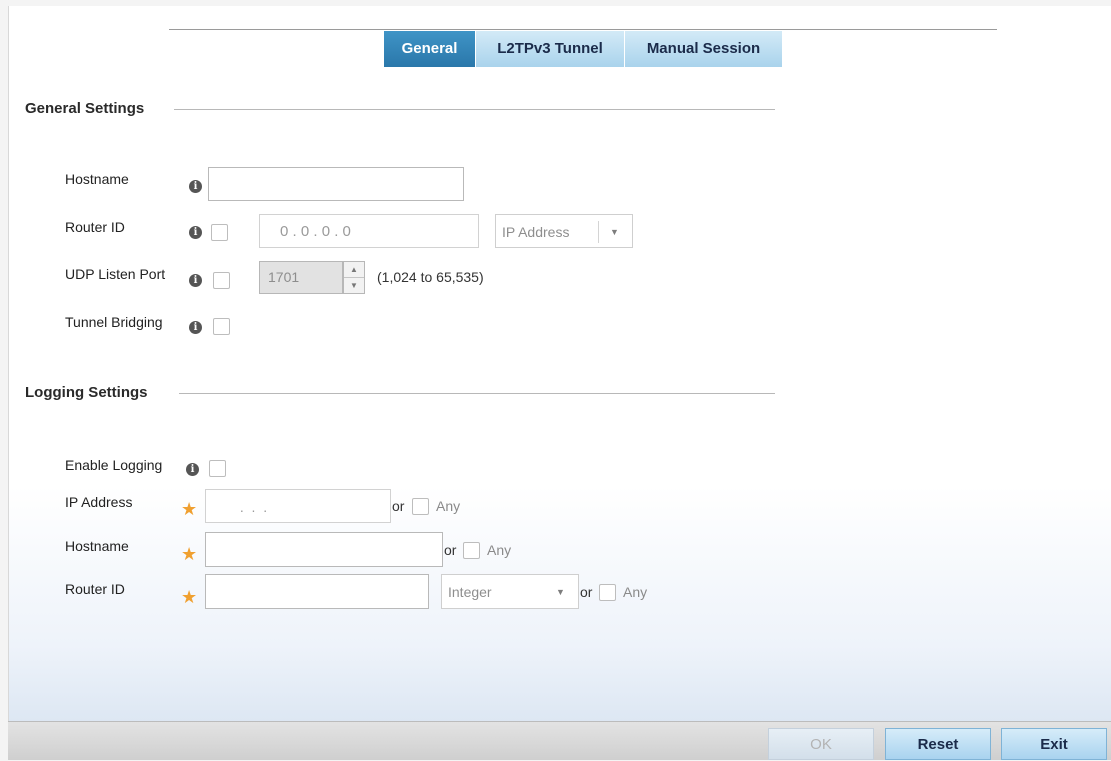 This screenshot has height=761, width=1111. Describe the element at coordinates (470, 592) in the screenshot. I see `log-router-id-type-value: Integer` at that location.